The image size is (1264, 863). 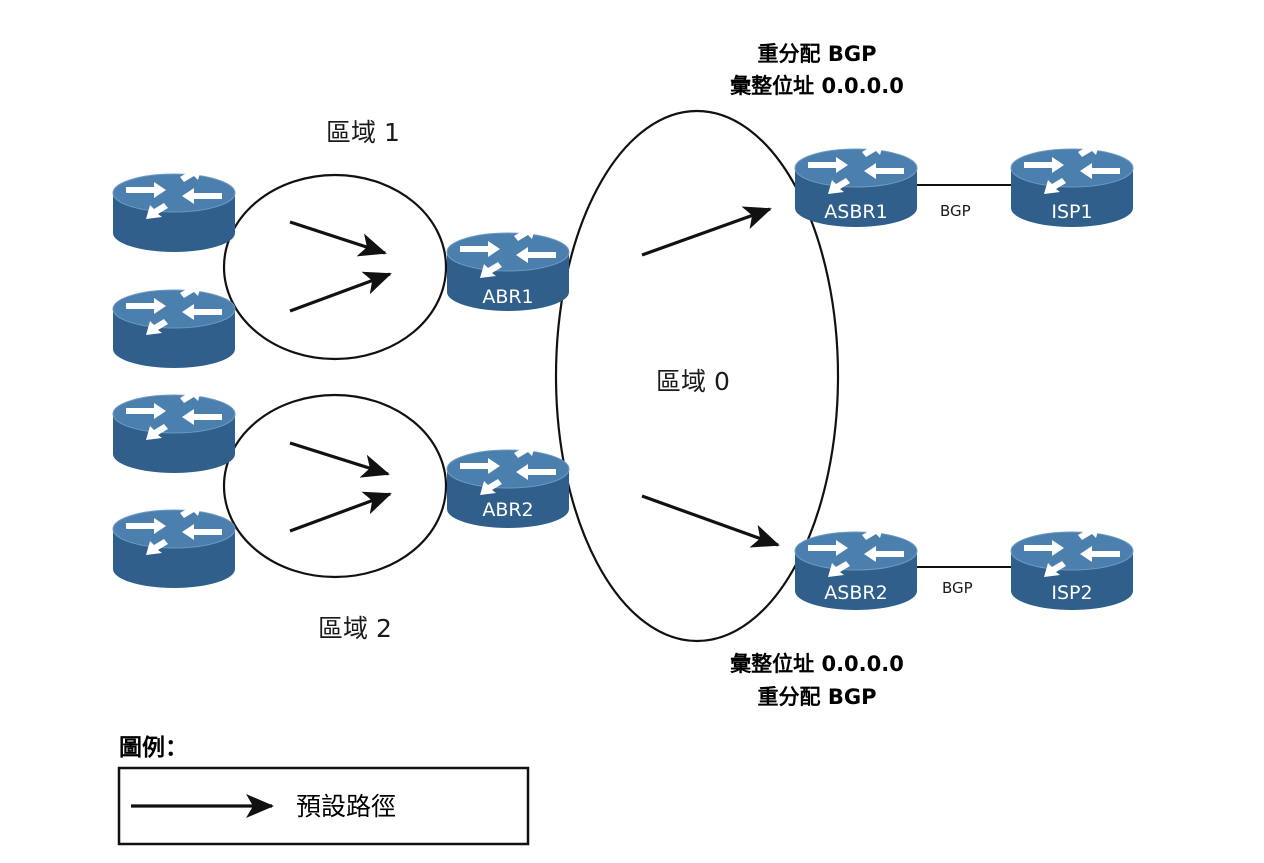 I want to click on isp2-label: ISP2, so click(x=1071, y=593).